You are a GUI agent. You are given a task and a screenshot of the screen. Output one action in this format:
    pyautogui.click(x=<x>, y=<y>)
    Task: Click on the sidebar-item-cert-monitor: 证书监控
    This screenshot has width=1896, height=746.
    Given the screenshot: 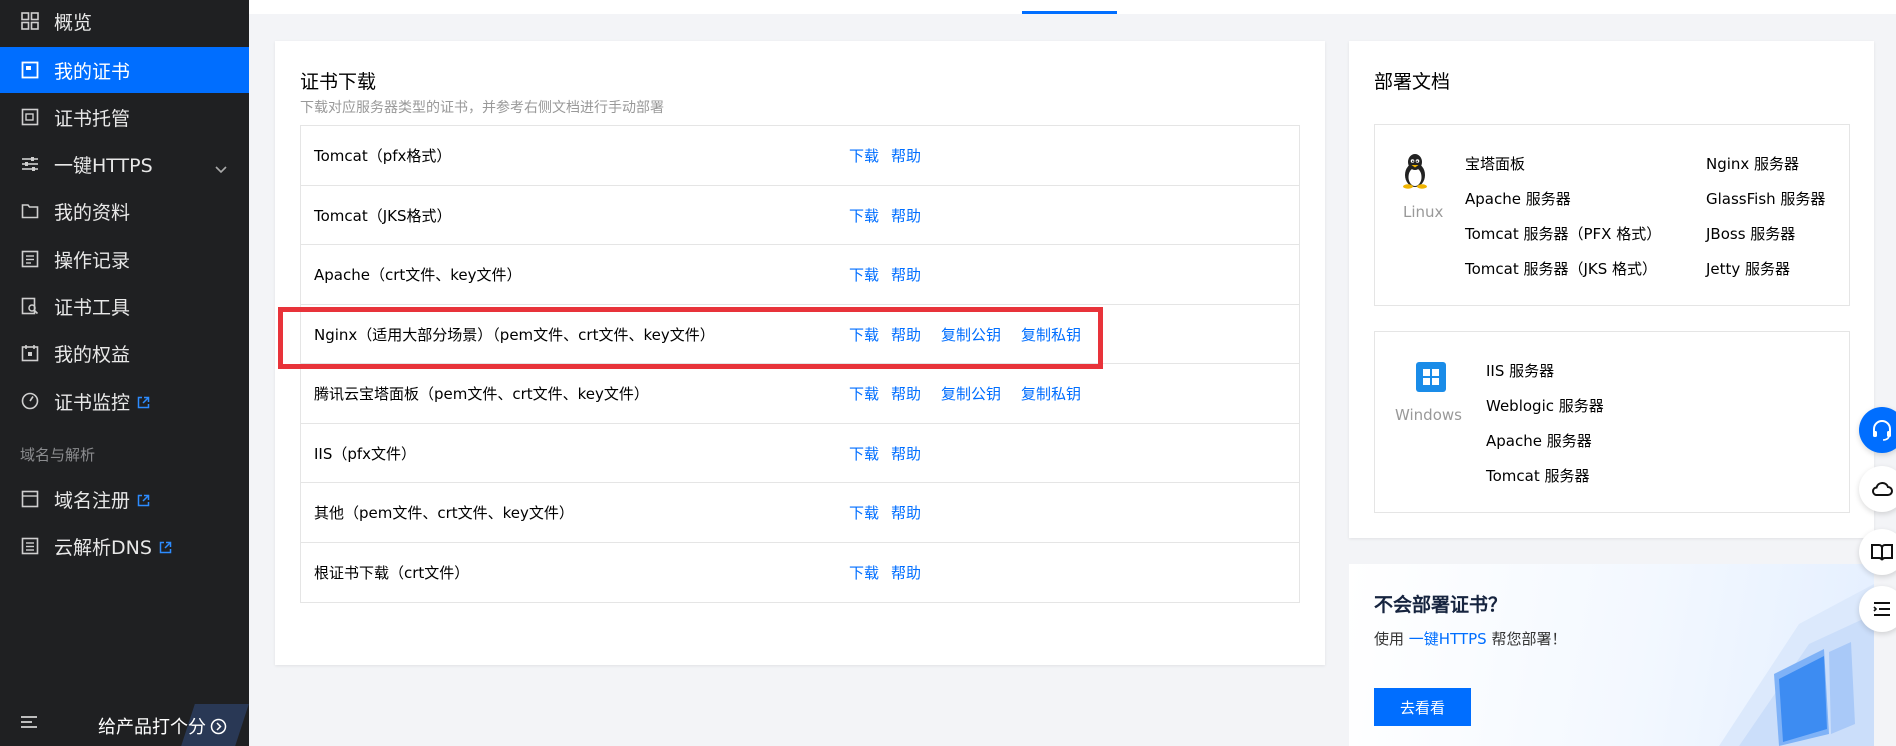 What is the action you would take?
    pyautogui.click(x=124, y=401)
    